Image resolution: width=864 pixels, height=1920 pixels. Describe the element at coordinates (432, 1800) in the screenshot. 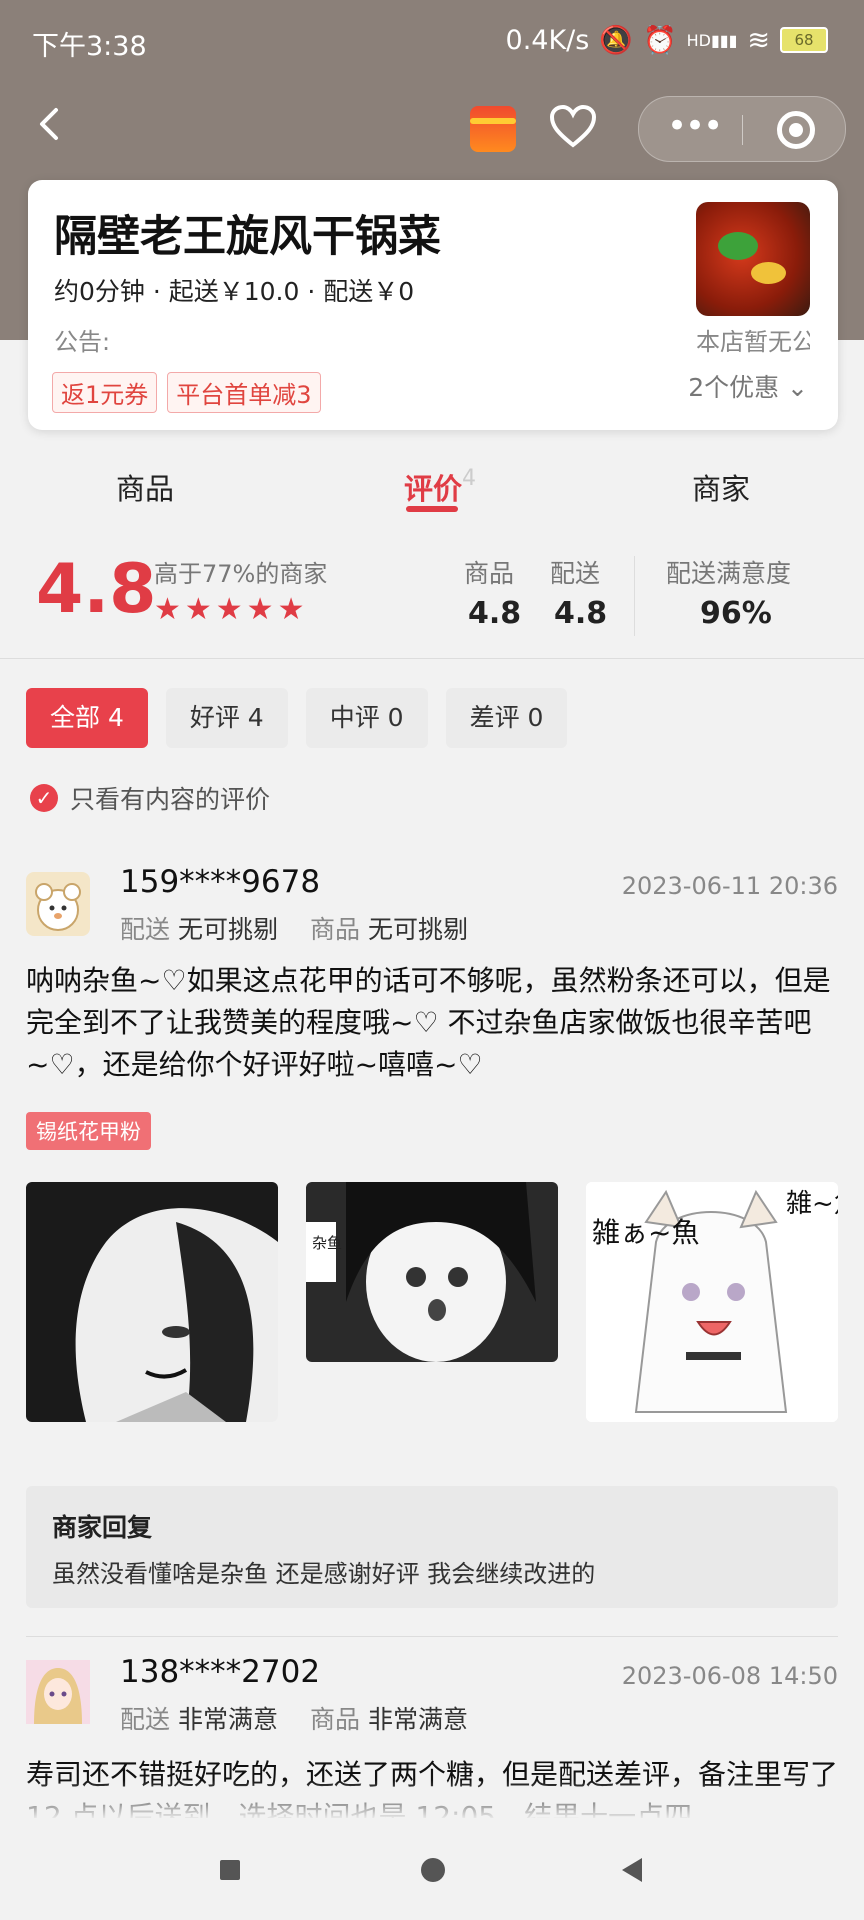

I see `scroll-fade` at that location.